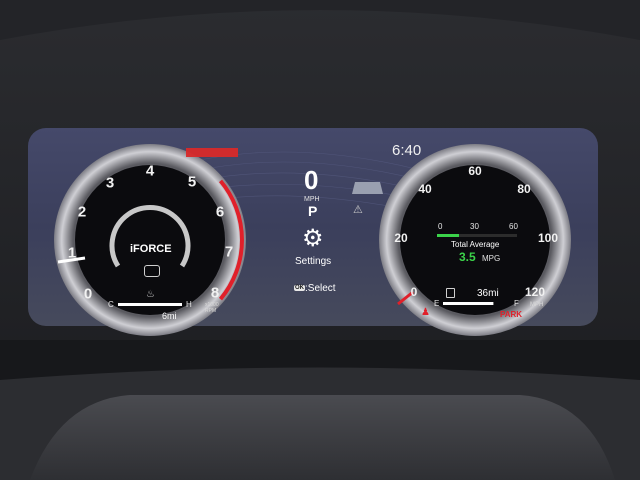 The image size is (640, 480). Describe the element at coordinates (152, 271) in the screenshot. I see `engine-status-icon` at that location.